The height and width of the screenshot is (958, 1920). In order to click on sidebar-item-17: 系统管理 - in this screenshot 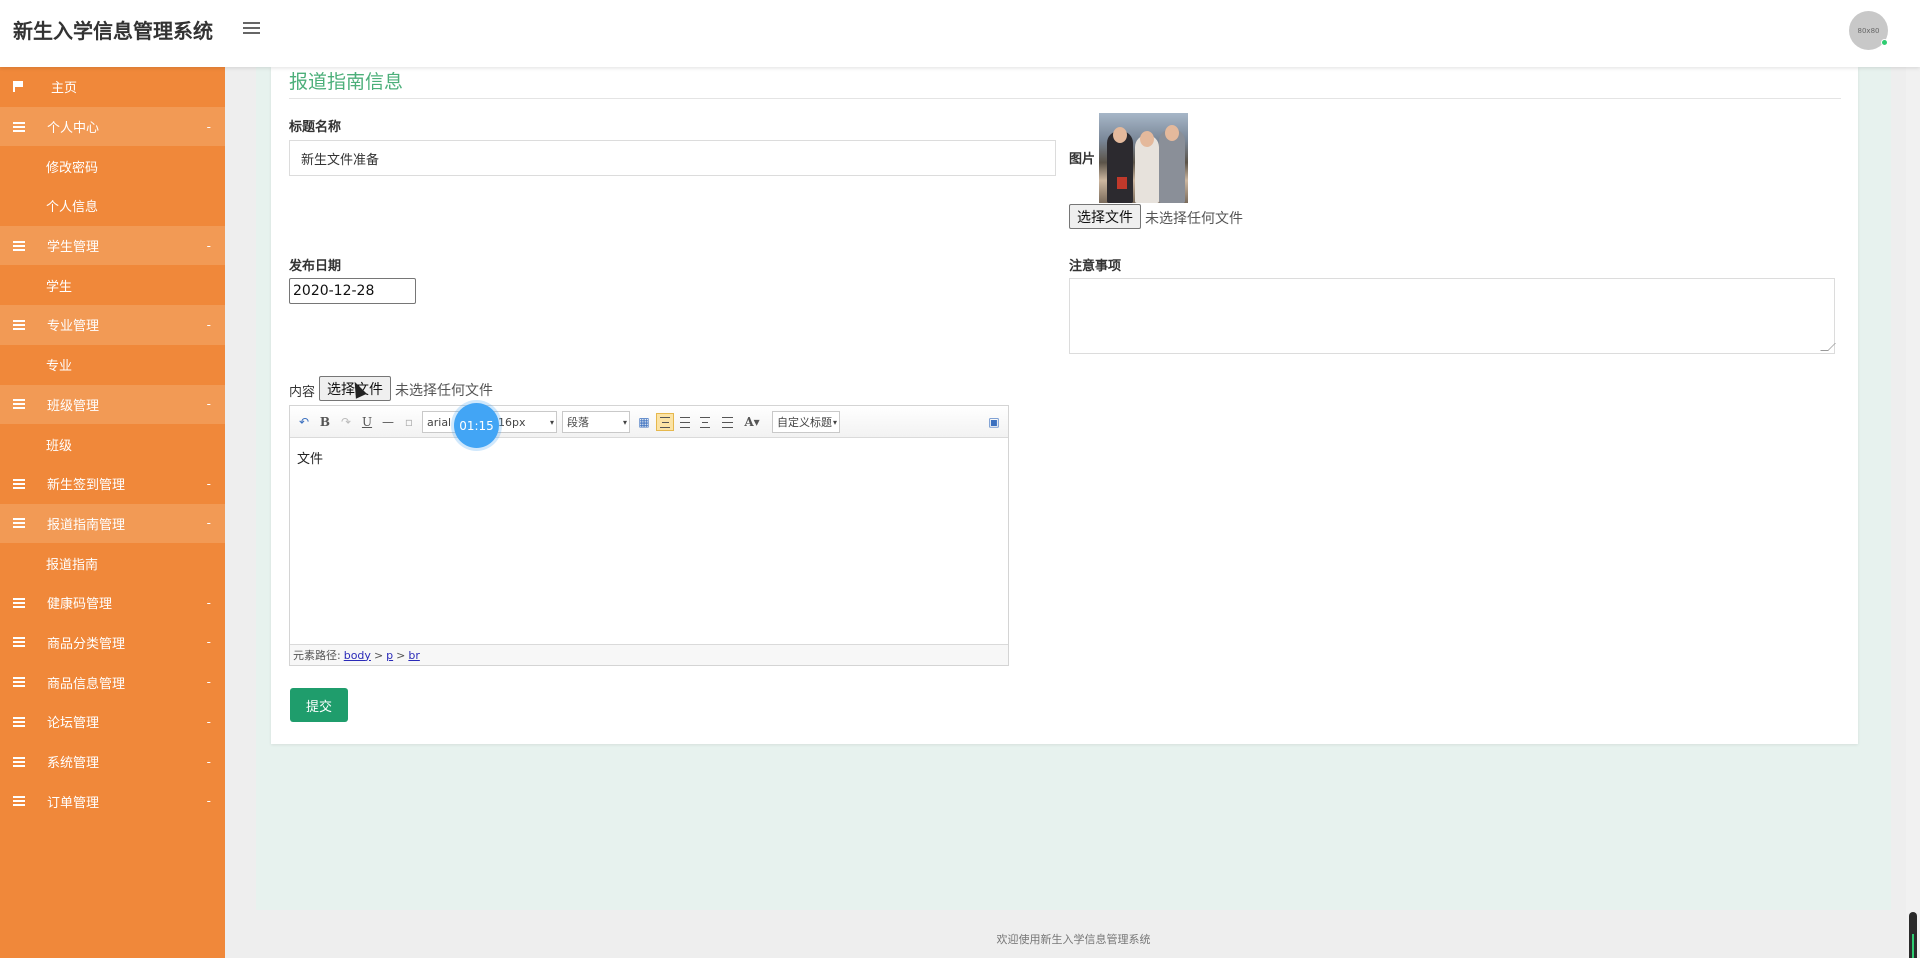, I will do `click(112, 762)`.